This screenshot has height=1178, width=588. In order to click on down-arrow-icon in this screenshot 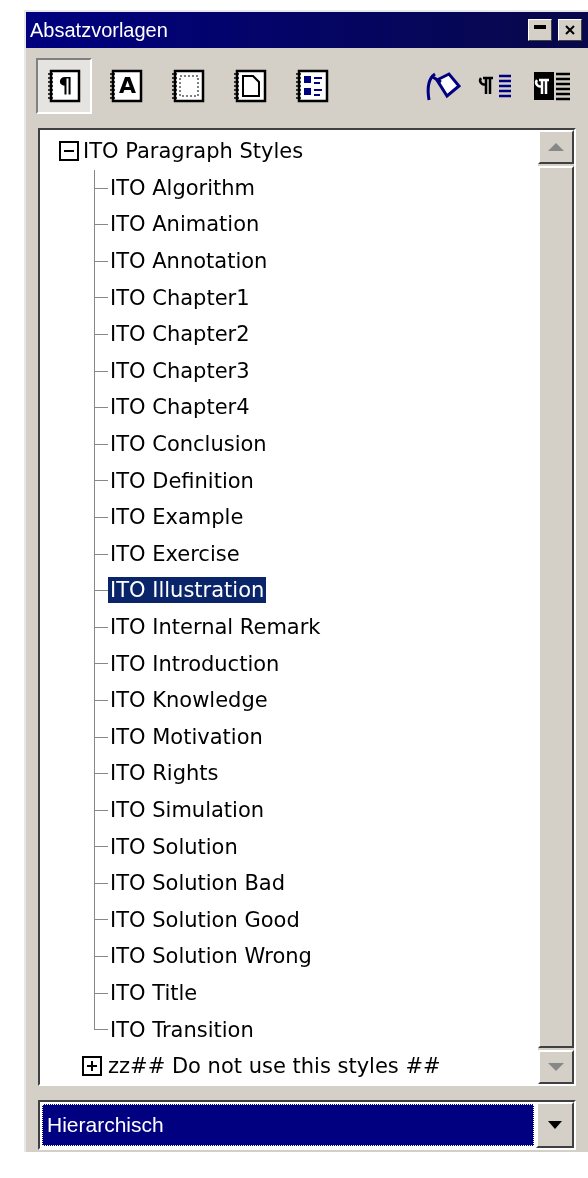, I will do `click(556, 1067)`.